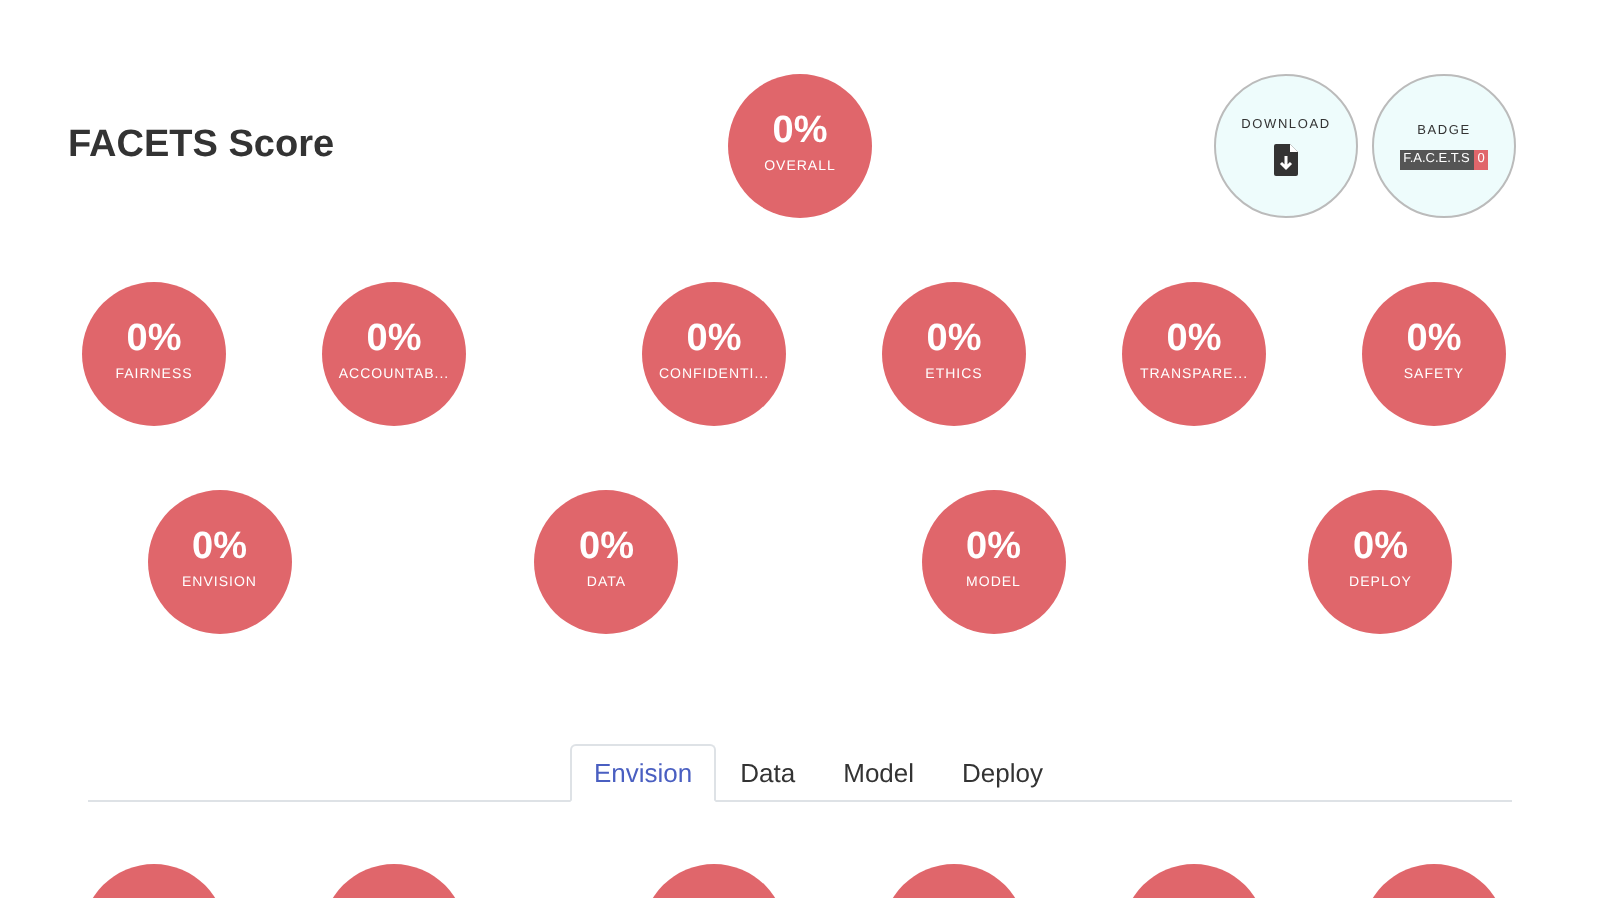  I want to click on tab: Envision, so click(643, 773).